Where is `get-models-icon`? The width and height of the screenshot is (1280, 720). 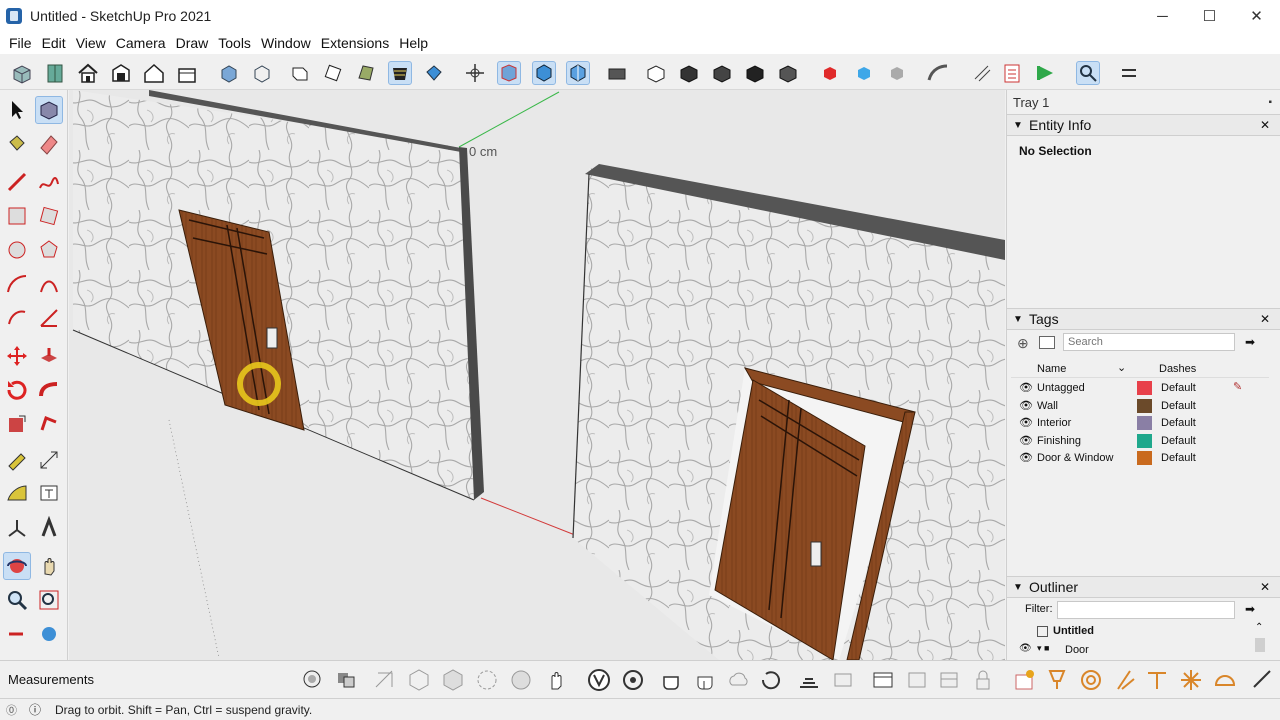
get-models-icon is located at coordinates (22, 73).